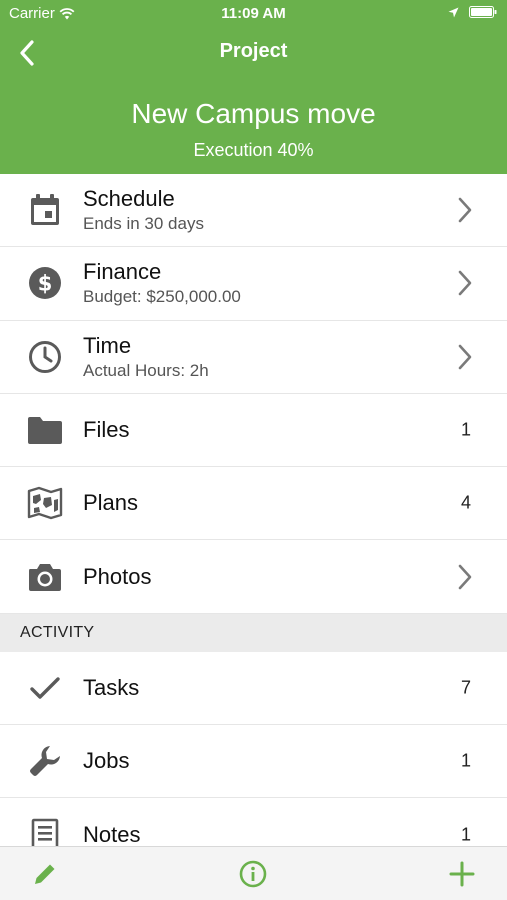 This screenshot has width=507, height=900. What do you see at coordinates (143, 224) in the screenshot?
I see `row-subtitle: Ends in 30 days` at bounding box center [143, 224].